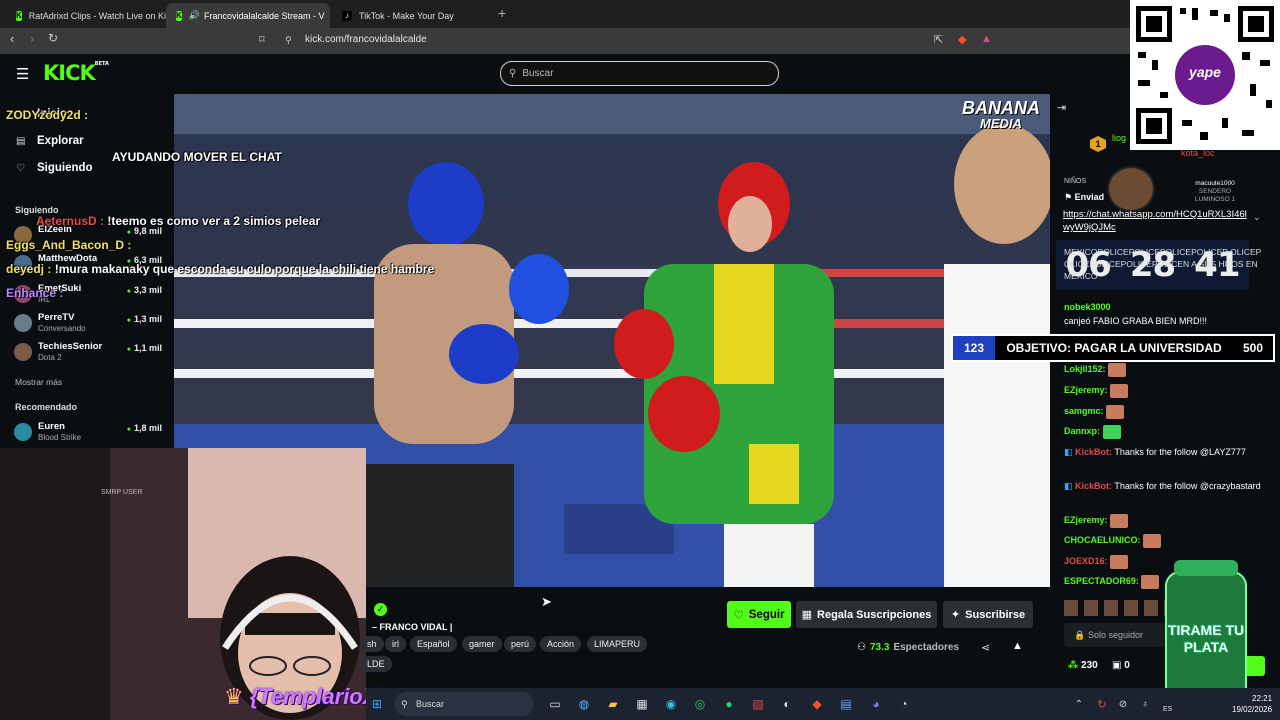 Image resolution: width=1280 pixels, height=720 pixels. I want to click on sidebar-channel: PerreTVConversando 1,3 mil, so click(90, 323).